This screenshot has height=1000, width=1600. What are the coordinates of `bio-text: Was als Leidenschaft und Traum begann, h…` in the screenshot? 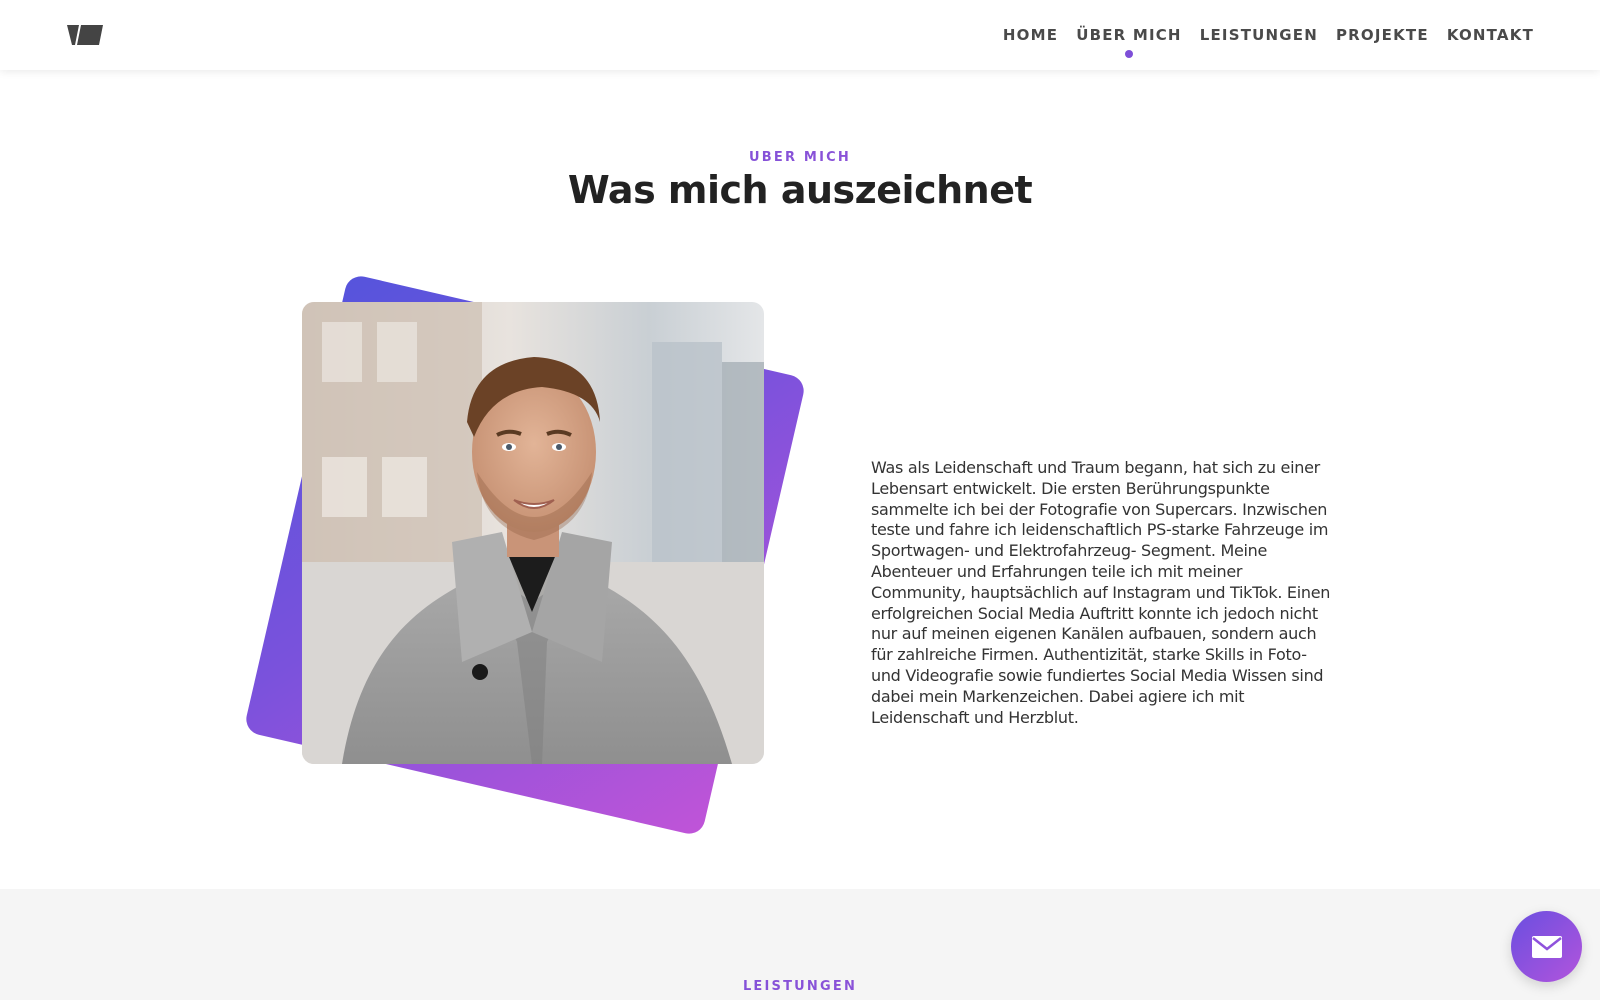 It's located at (1101, 592).